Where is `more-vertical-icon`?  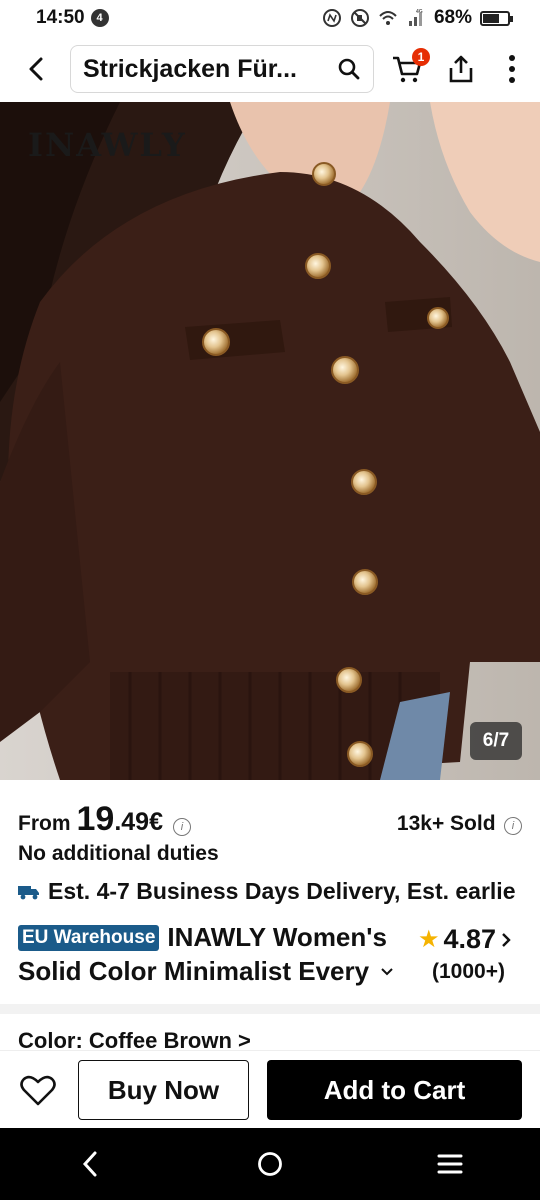 more-vertical-icon is located at coordinates (512, 69).